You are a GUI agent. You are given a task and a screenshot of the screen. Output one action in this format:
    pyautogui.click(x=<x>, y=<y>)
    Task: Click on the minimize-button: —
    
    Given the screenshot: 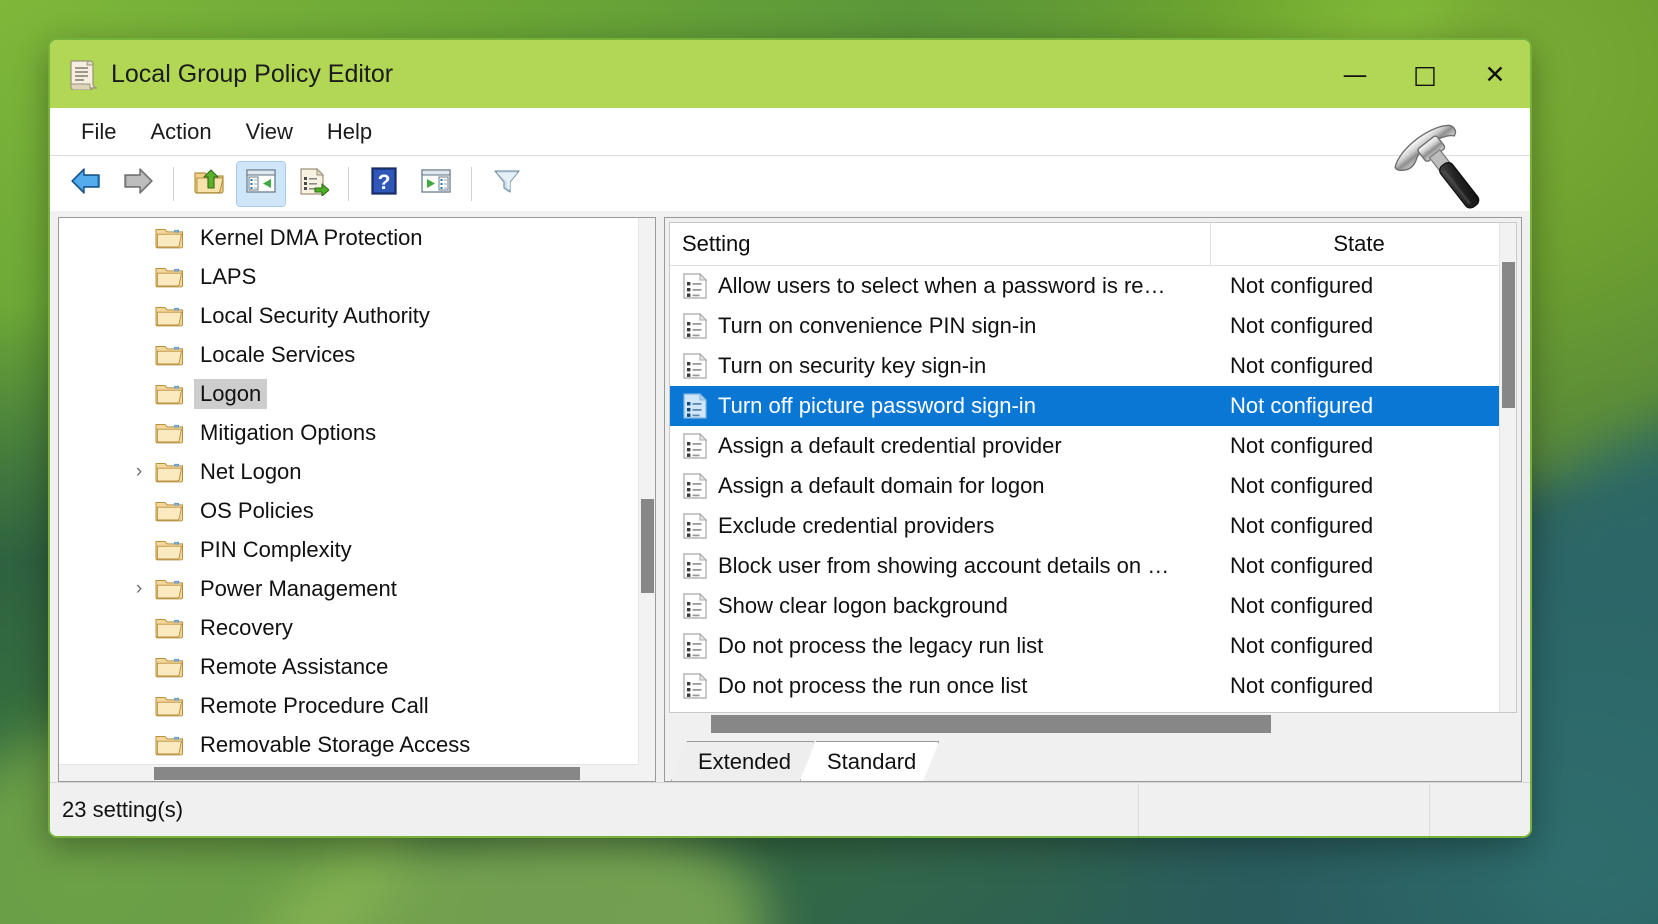 What is the action you would take?
    pyautogui.click(x=1355, y=74)
    